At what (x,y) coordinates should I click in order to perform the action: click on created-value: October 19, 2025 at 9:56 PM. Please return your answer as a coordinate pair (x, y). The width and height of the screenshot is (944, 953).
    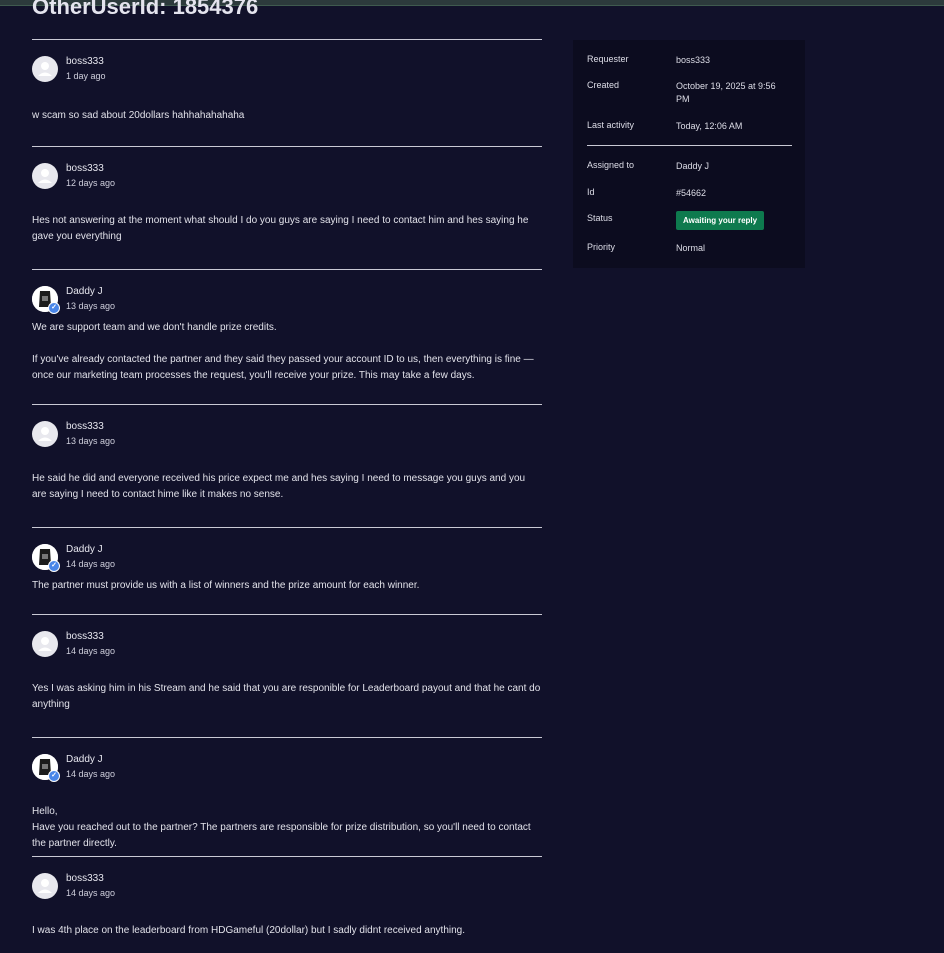
    Looking at the image, I should click on (726, 92).